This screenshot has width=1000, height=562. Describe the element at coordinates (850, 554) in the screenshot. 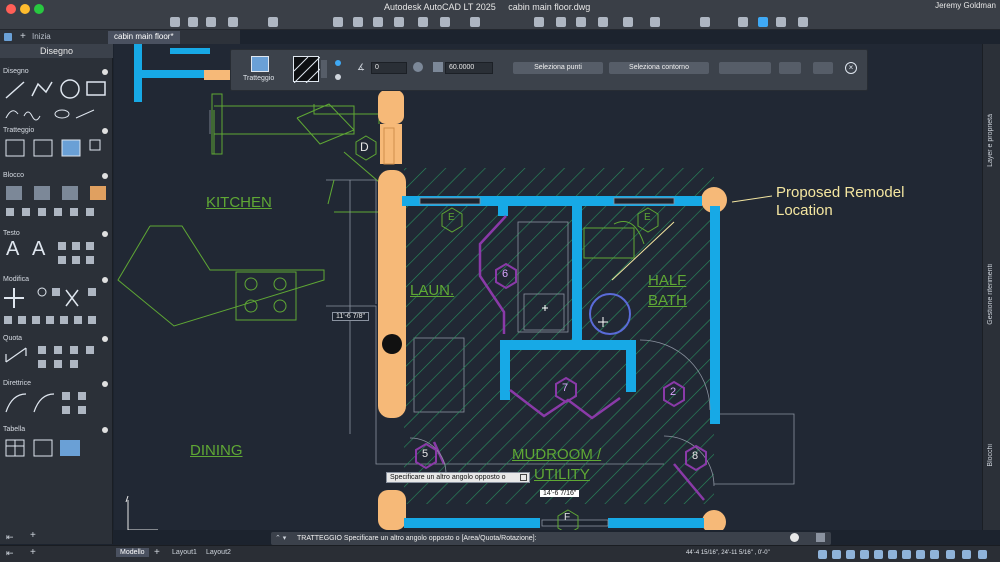

I see `snap-icon` at that location.